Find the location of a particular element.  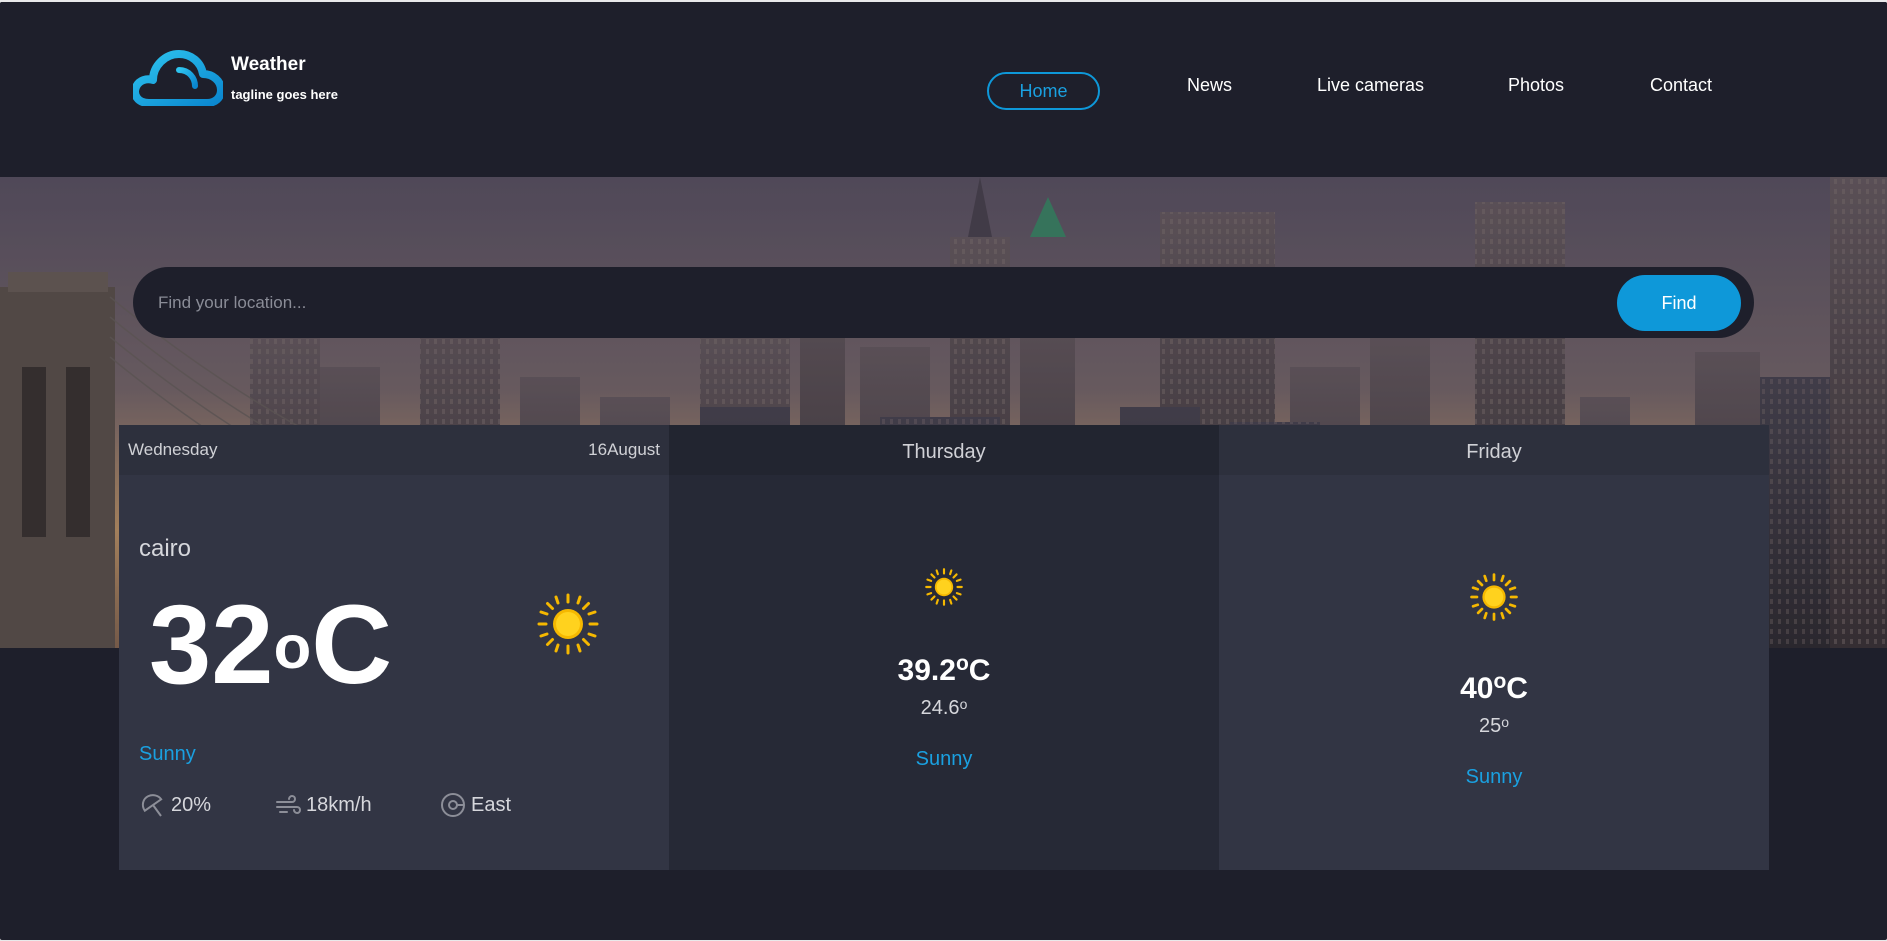

forecast-header: Friday is located at coordinates (1494, 450).